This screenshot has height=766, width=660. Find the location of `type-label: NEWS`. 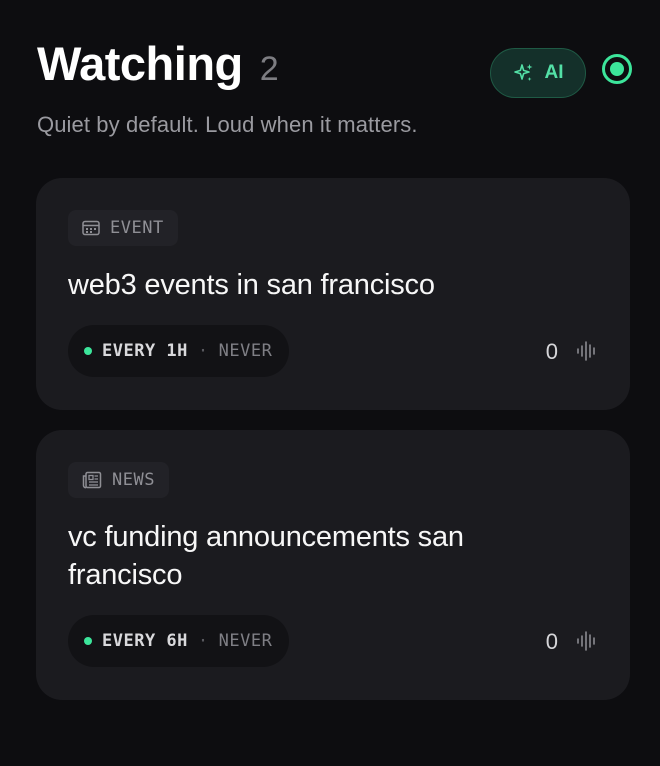

type-label: NEWS is located at coordinates (133, 480).